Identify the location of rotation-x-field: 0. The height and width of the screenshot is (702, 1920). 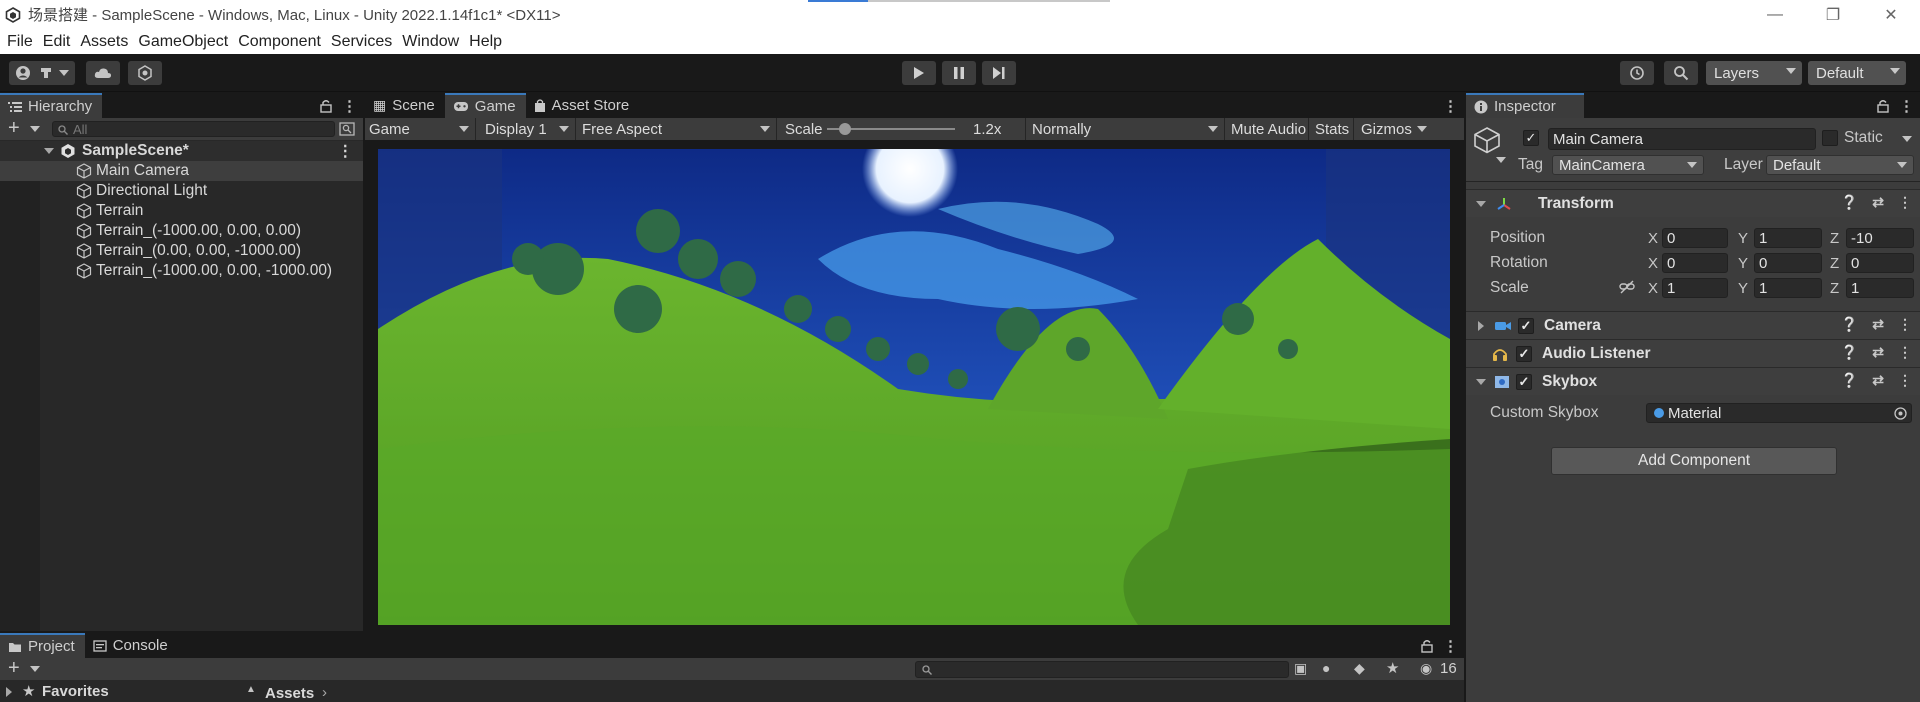
(1695, 263).